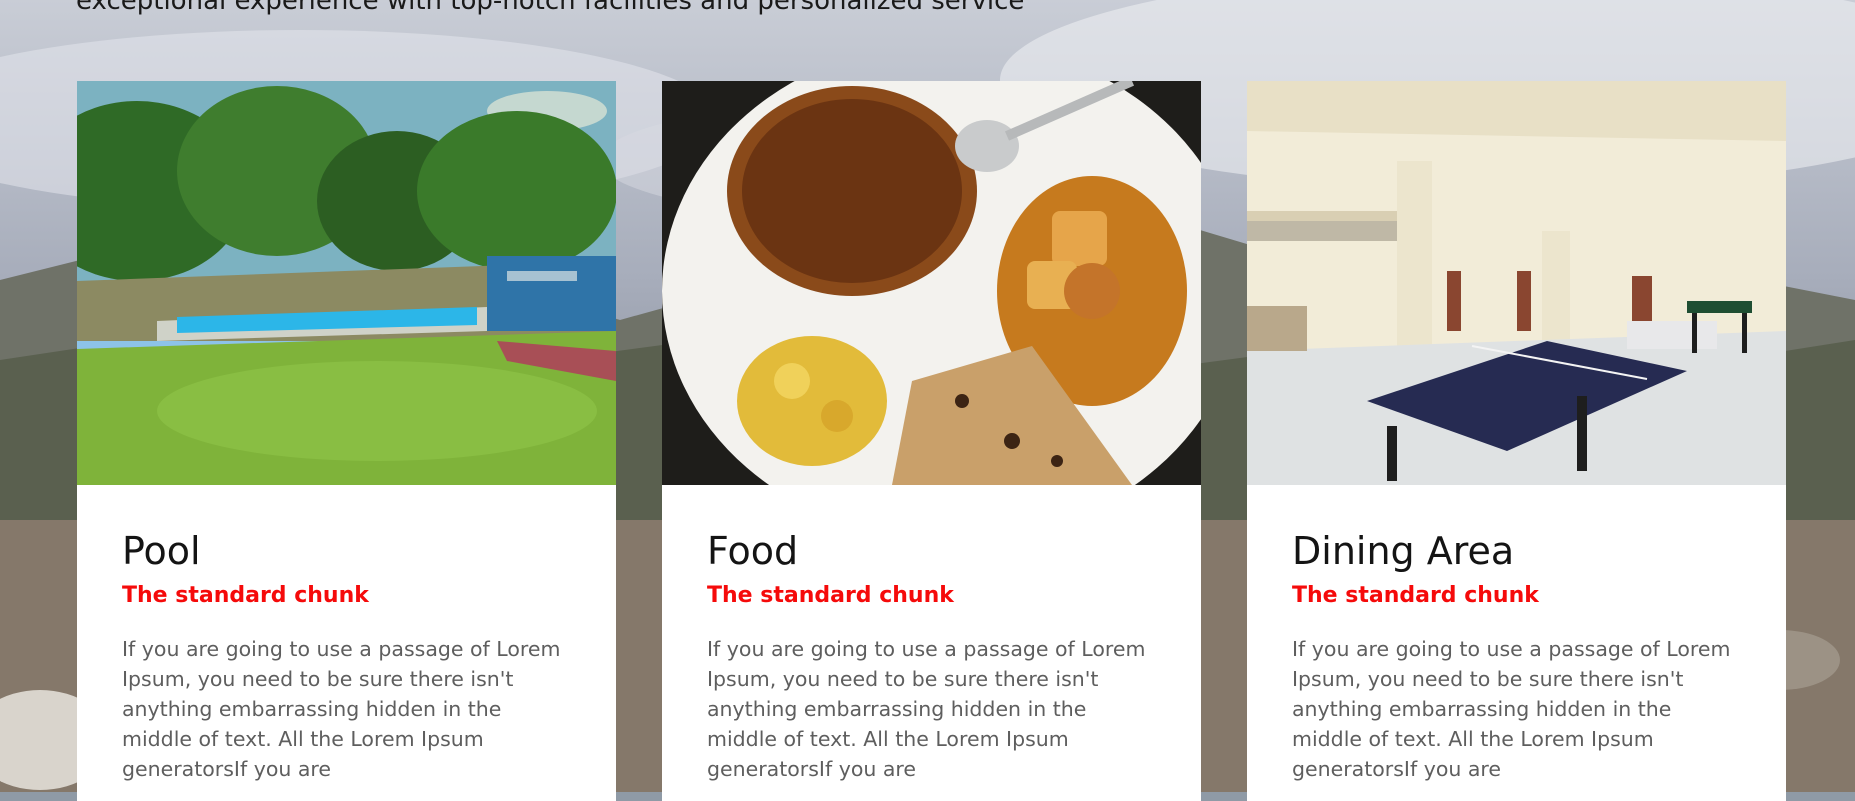  Describe the element at coordinates (161, 551) in the screenshot. I see `card-title: Pool` at that location.